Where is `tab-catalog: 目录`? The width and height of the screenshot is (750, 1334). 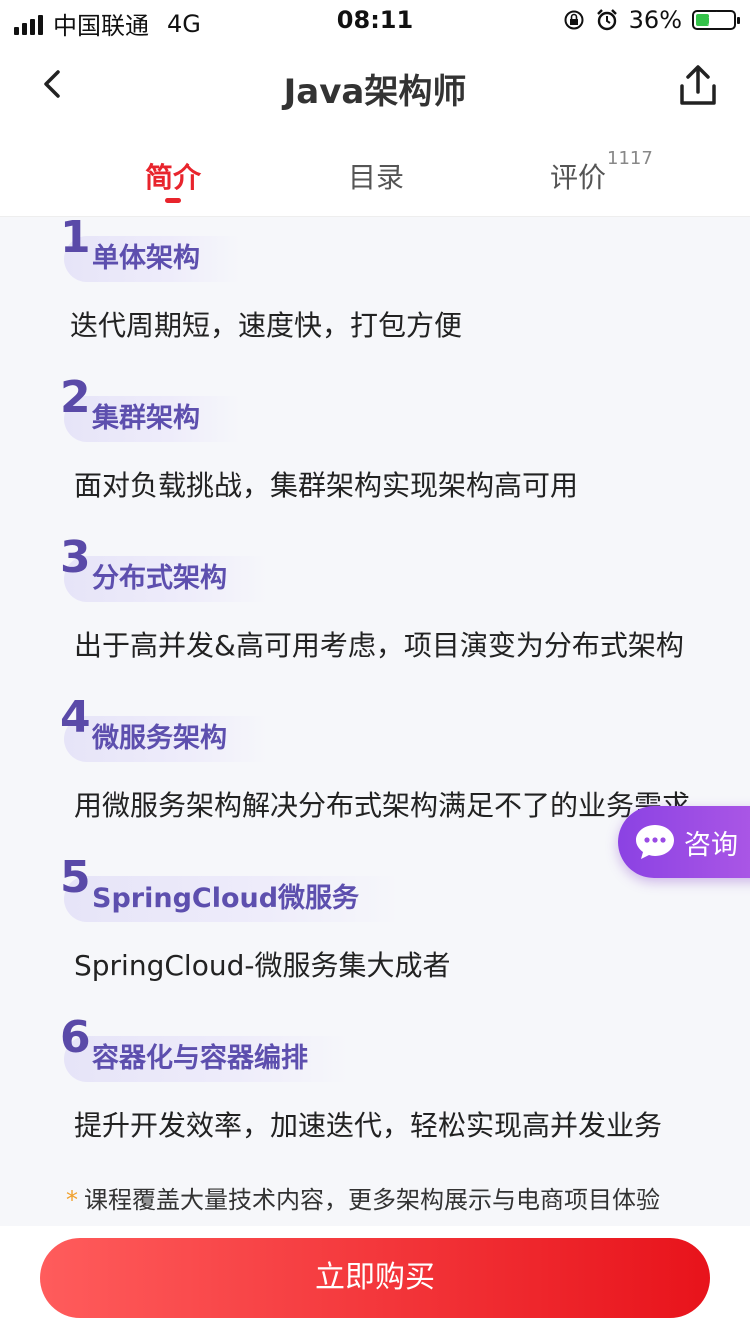
tab-catalog: 目录 is located at coordinates (376, 176).